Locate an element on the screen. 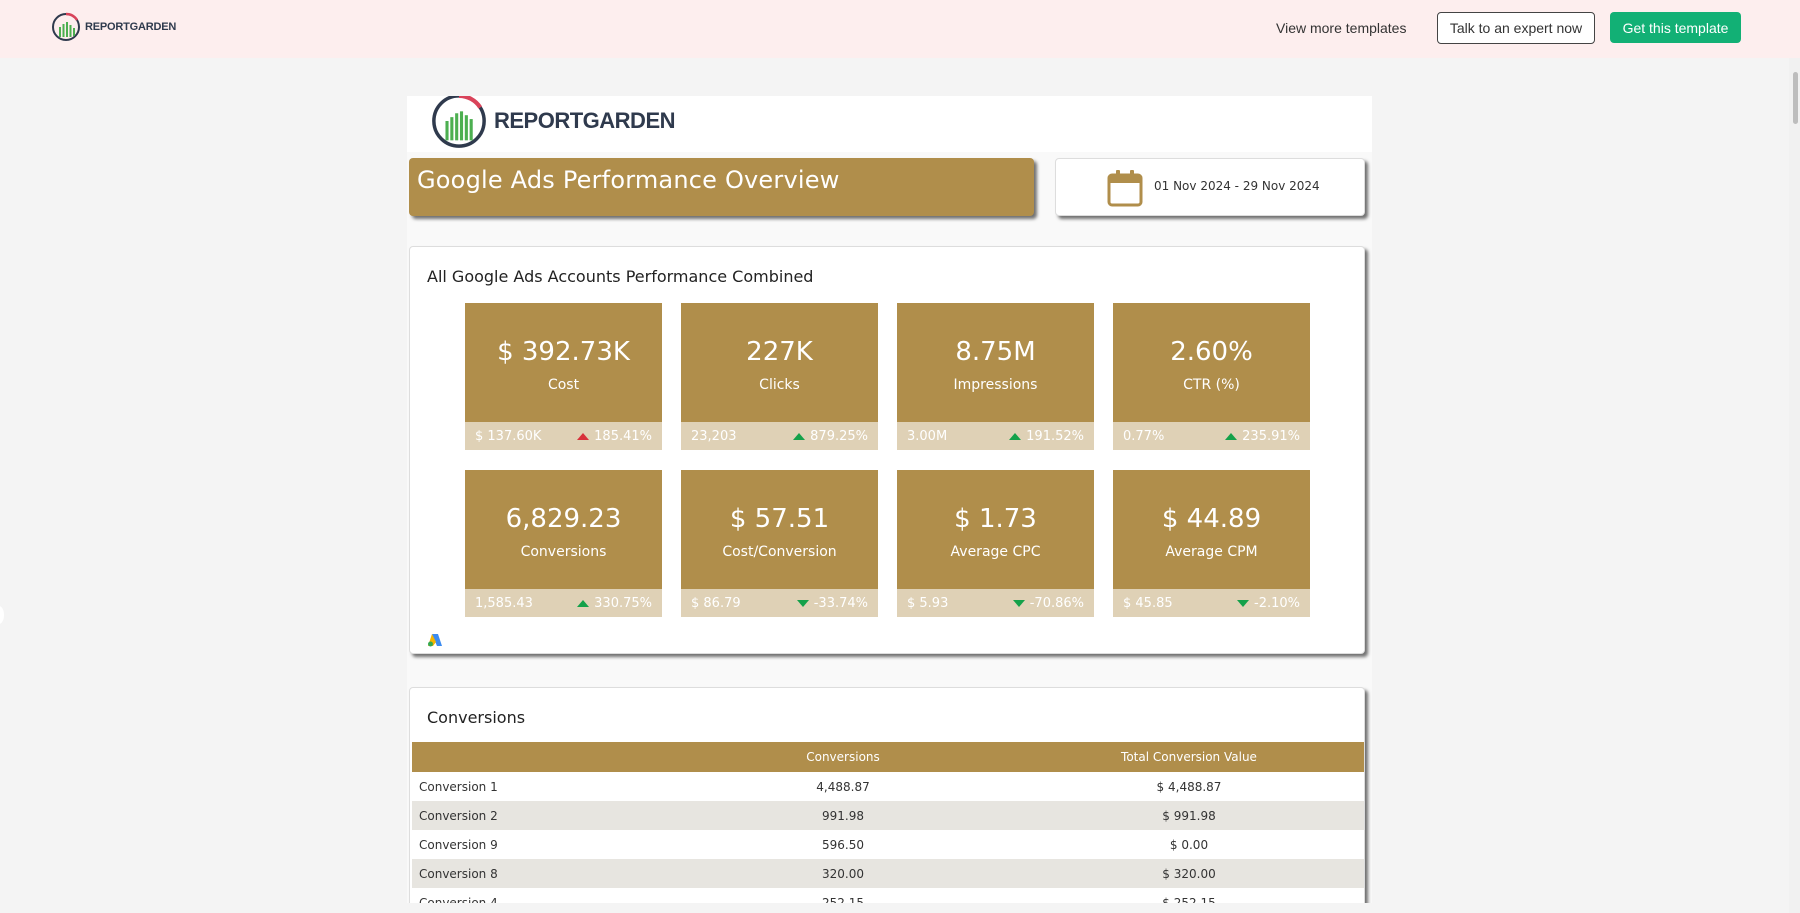  top-logo: REPORTGARDEN is located at coordinates (113, 27).